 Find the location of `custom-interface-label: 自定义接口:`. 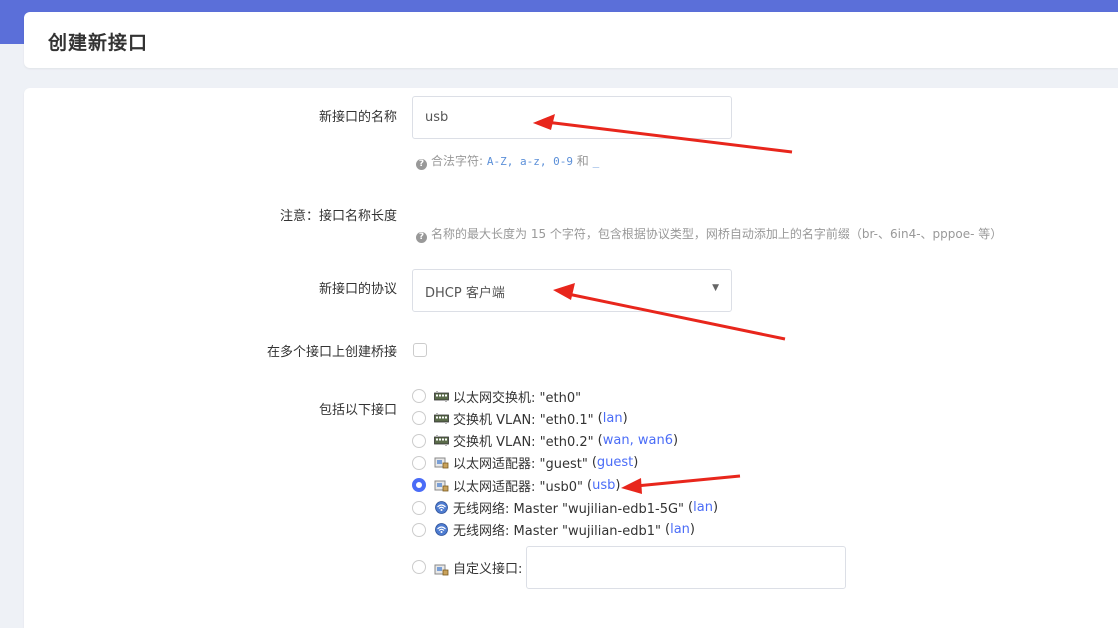

custom-interface-label: 自定义接口: is located at coordinates (488, 569).